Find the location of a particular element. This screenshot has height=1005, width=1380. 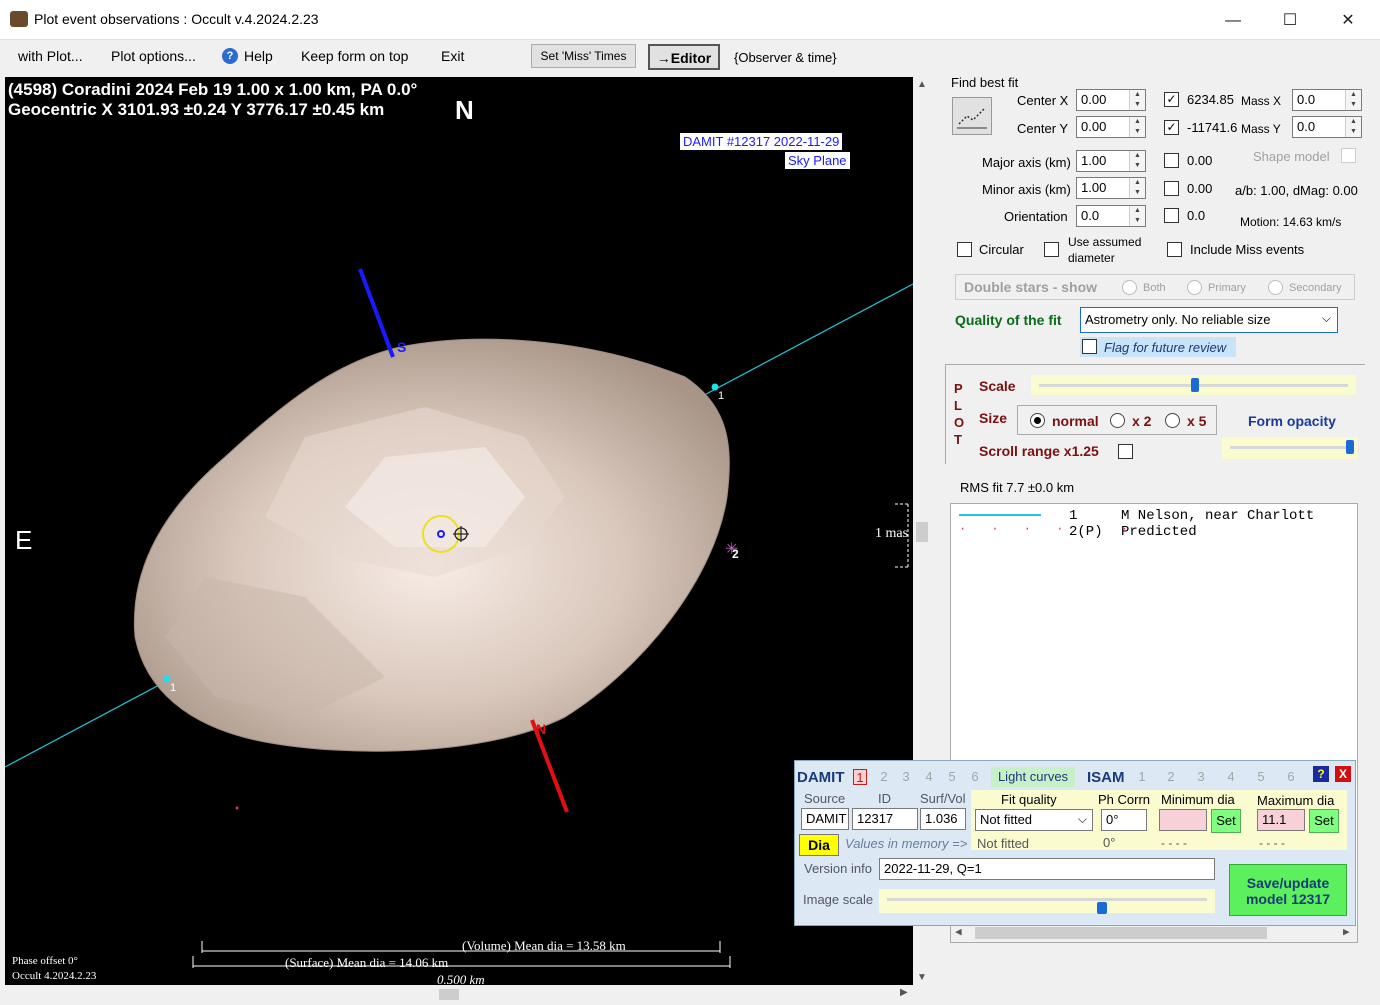

plot-letter-p: P is located at coordinates (958, 388).